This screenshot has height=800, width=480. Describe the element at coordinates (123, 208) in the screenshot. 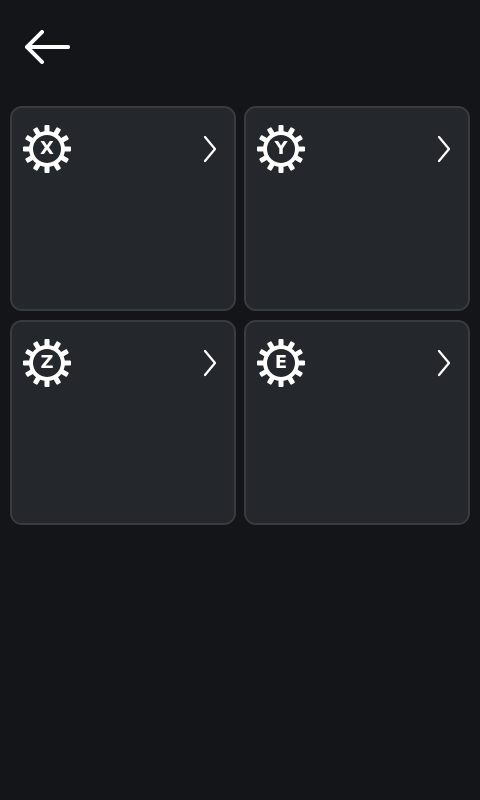

I see `axis-card-x: X` at that location.